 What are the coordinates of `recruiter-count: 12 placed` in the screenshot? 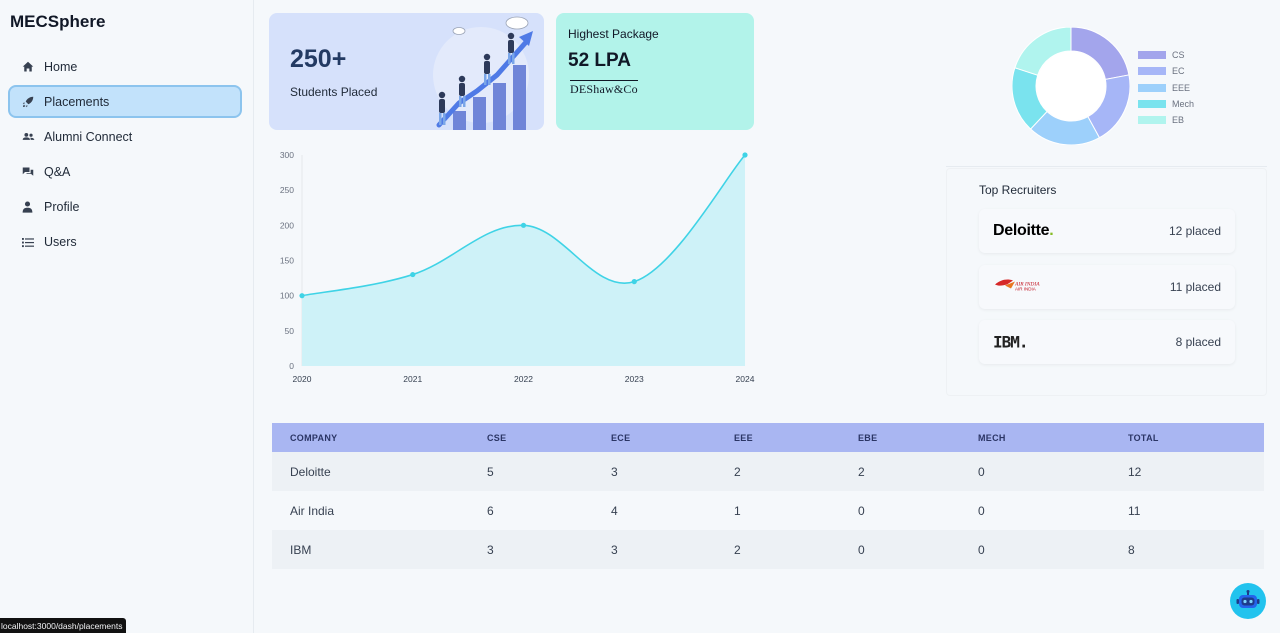 It's located at (1194, 231).